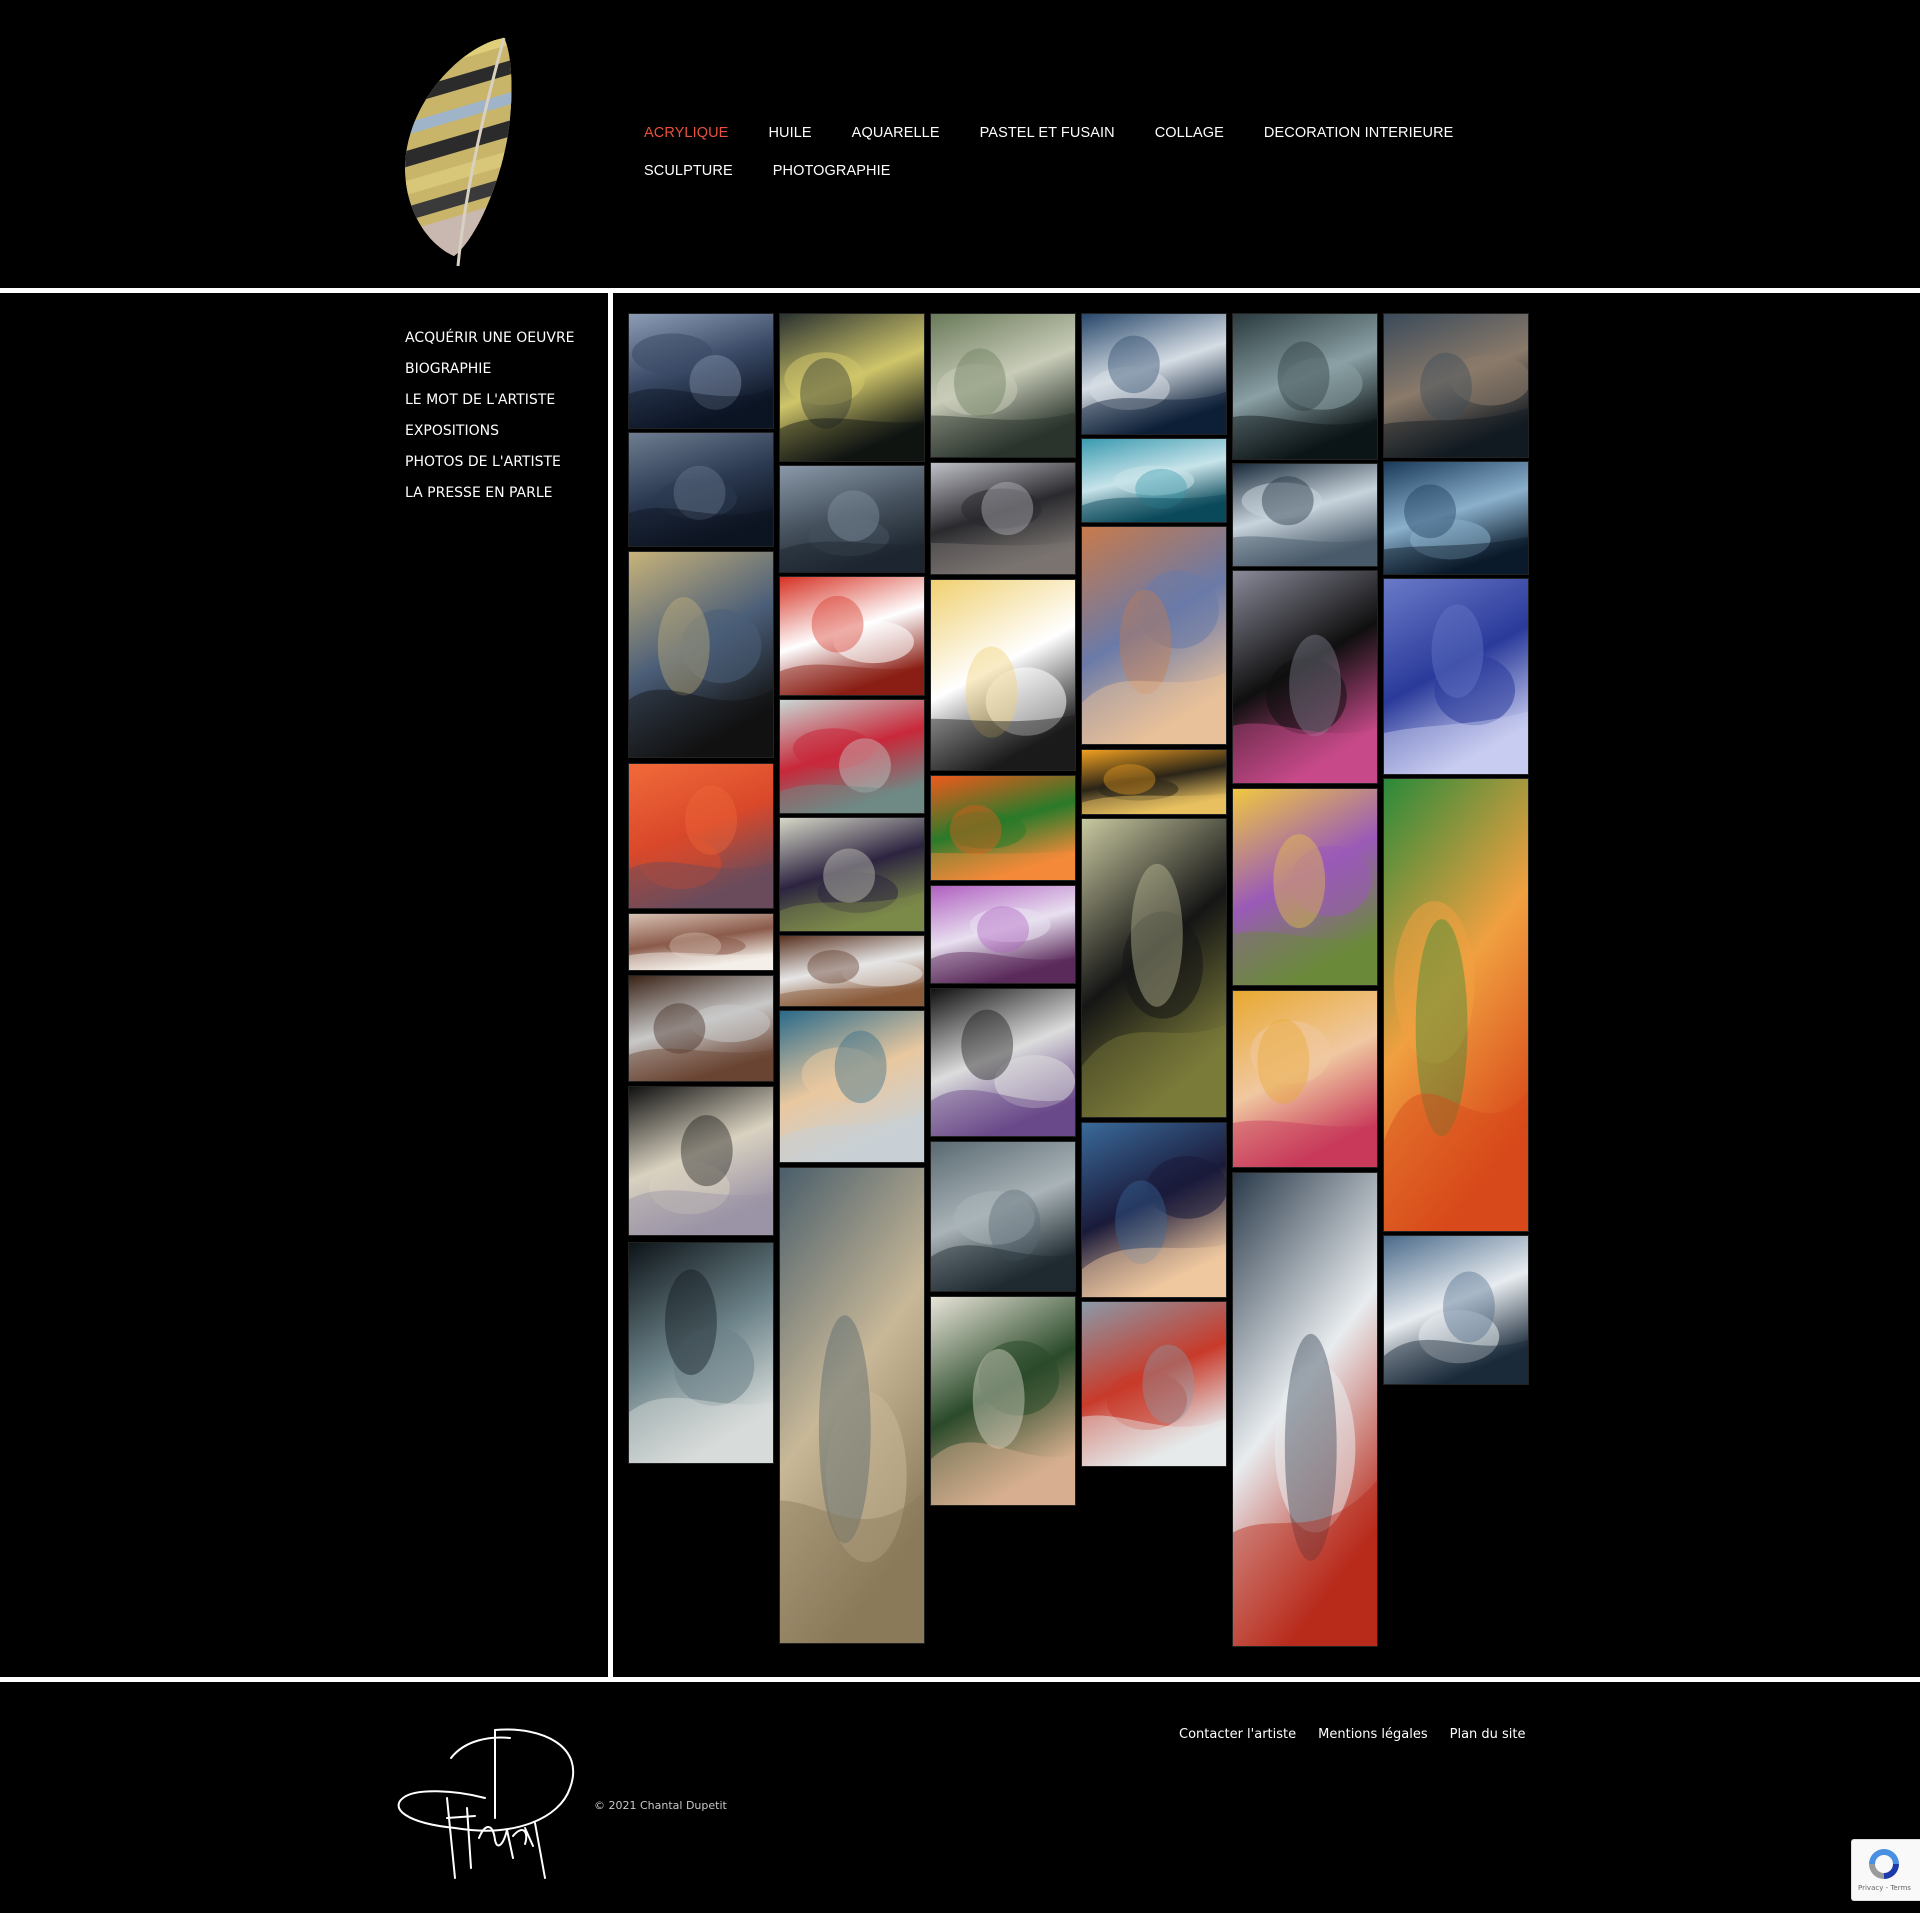  I want to click on sidebar-item-acquerir: ACQUÉRIR UNE OEUVRE, so click(500, 342).